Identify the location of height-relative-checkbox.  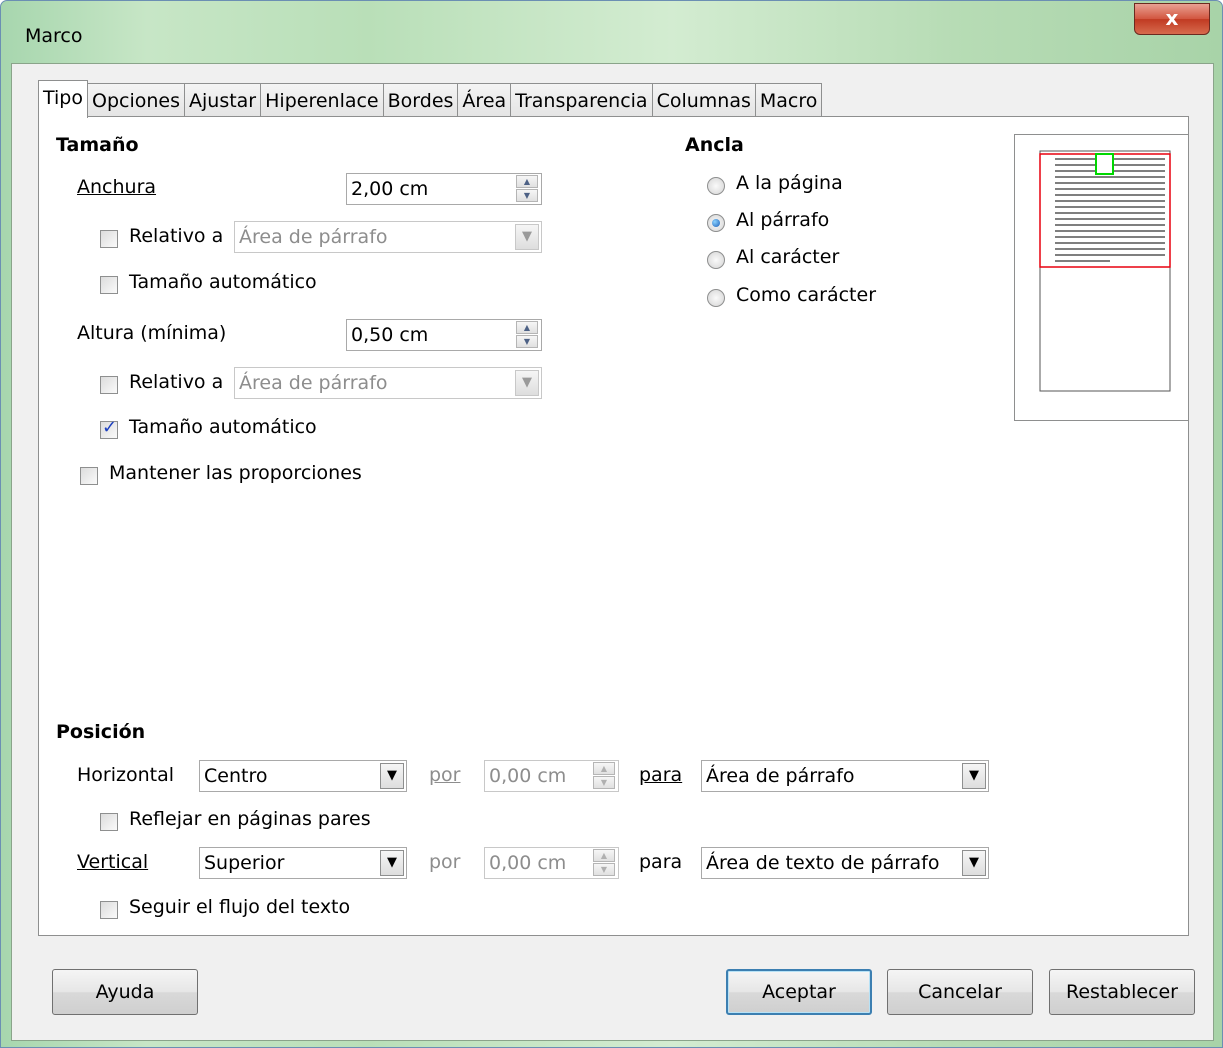
(109, 385).